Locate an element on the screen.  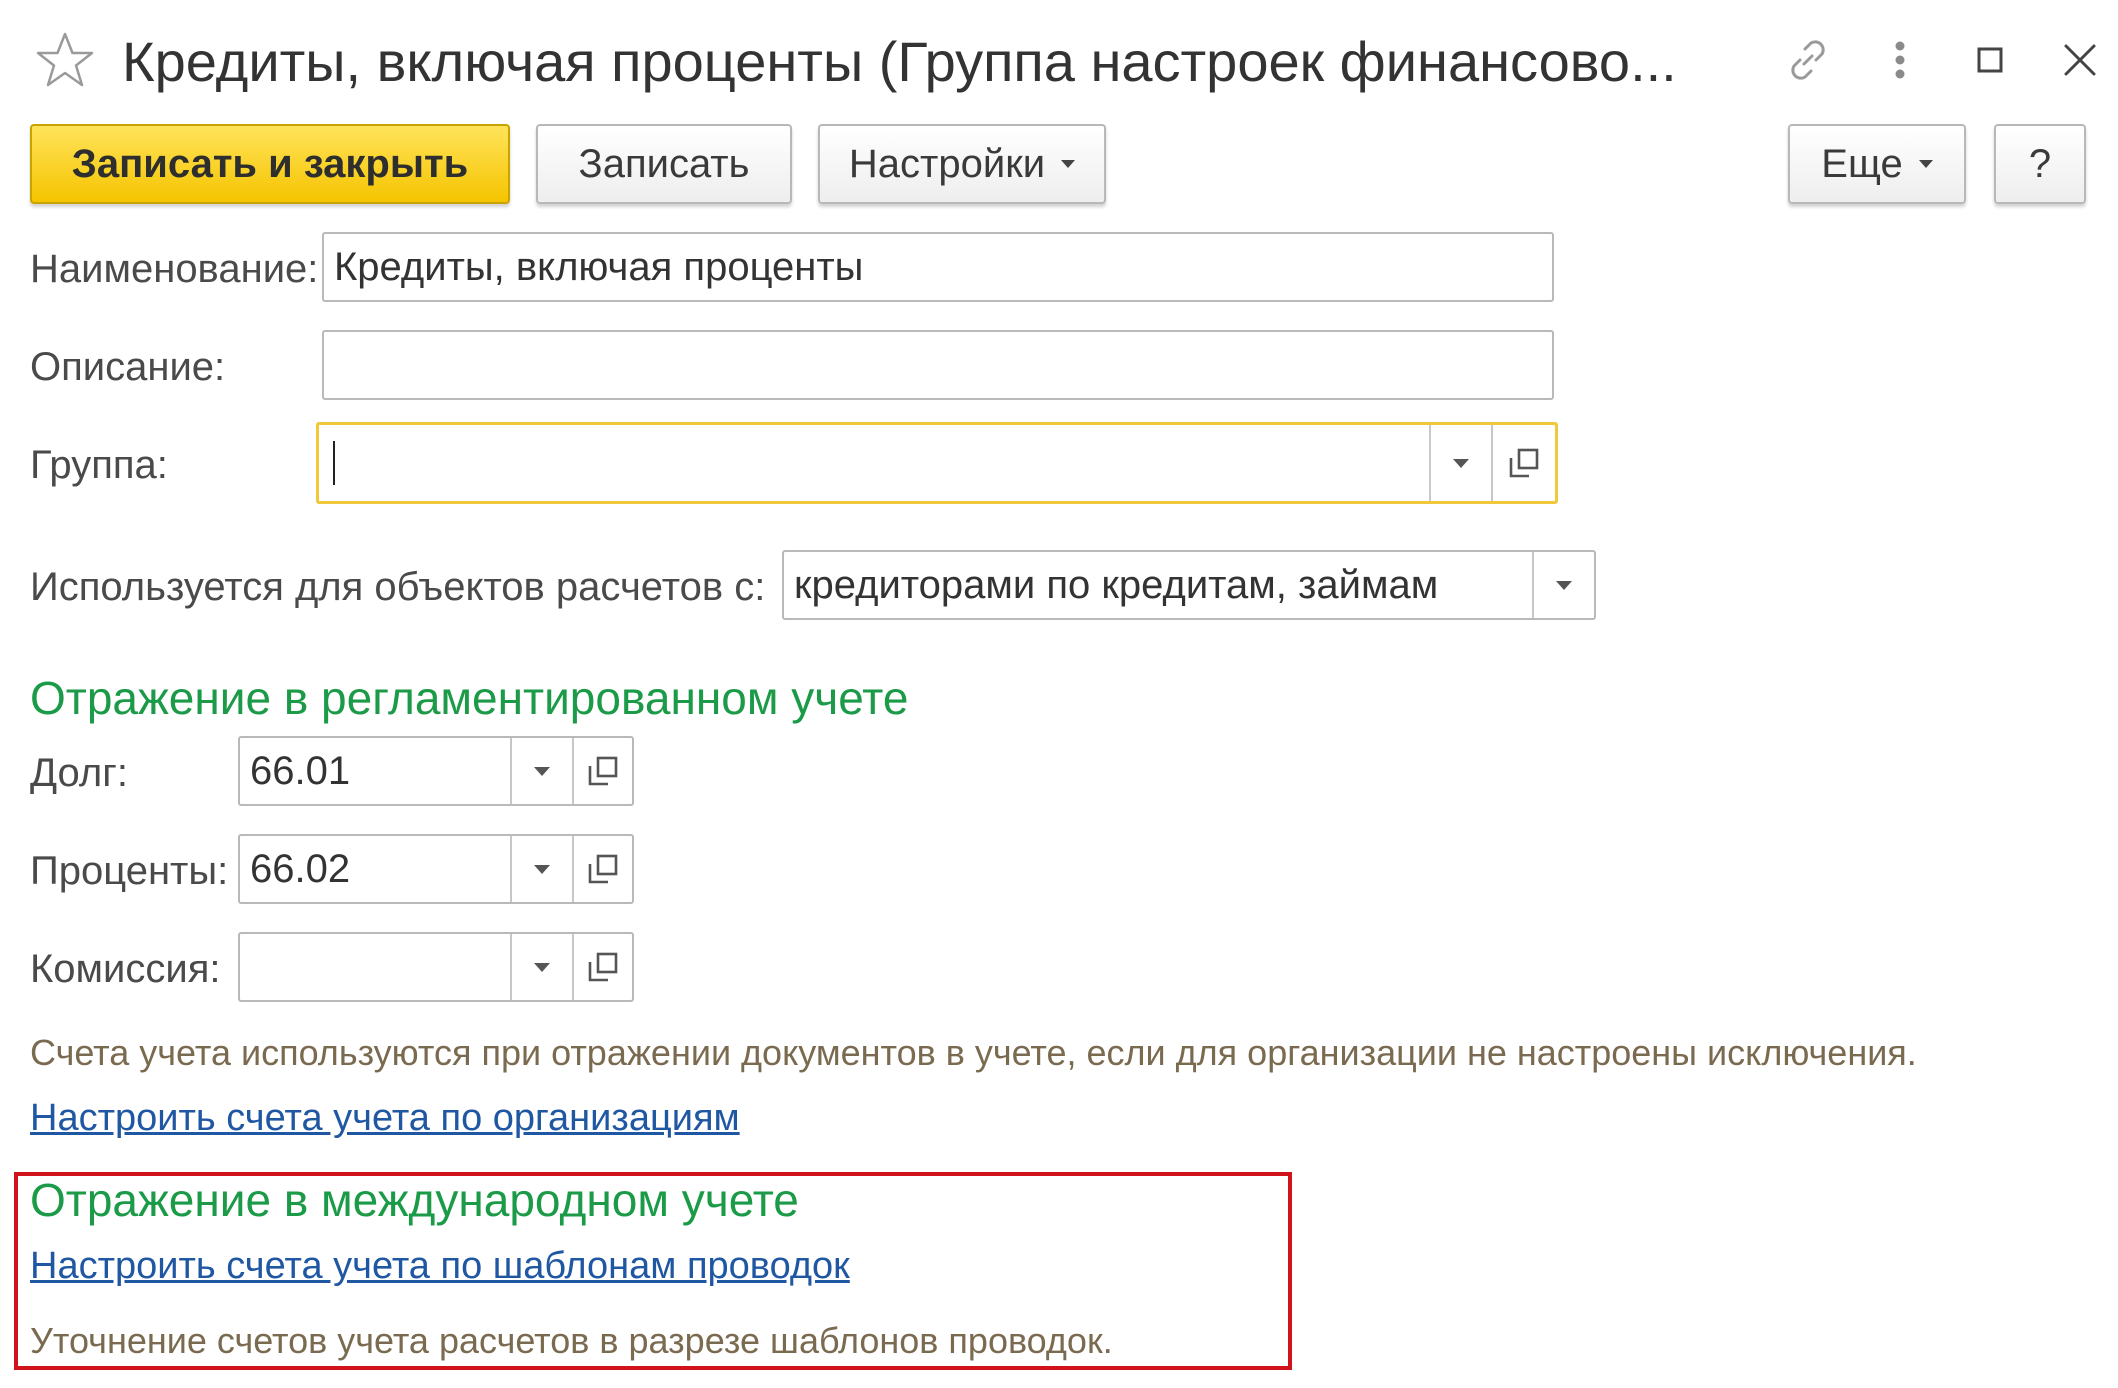
interest-open-button is located at coordinates (602, 869).